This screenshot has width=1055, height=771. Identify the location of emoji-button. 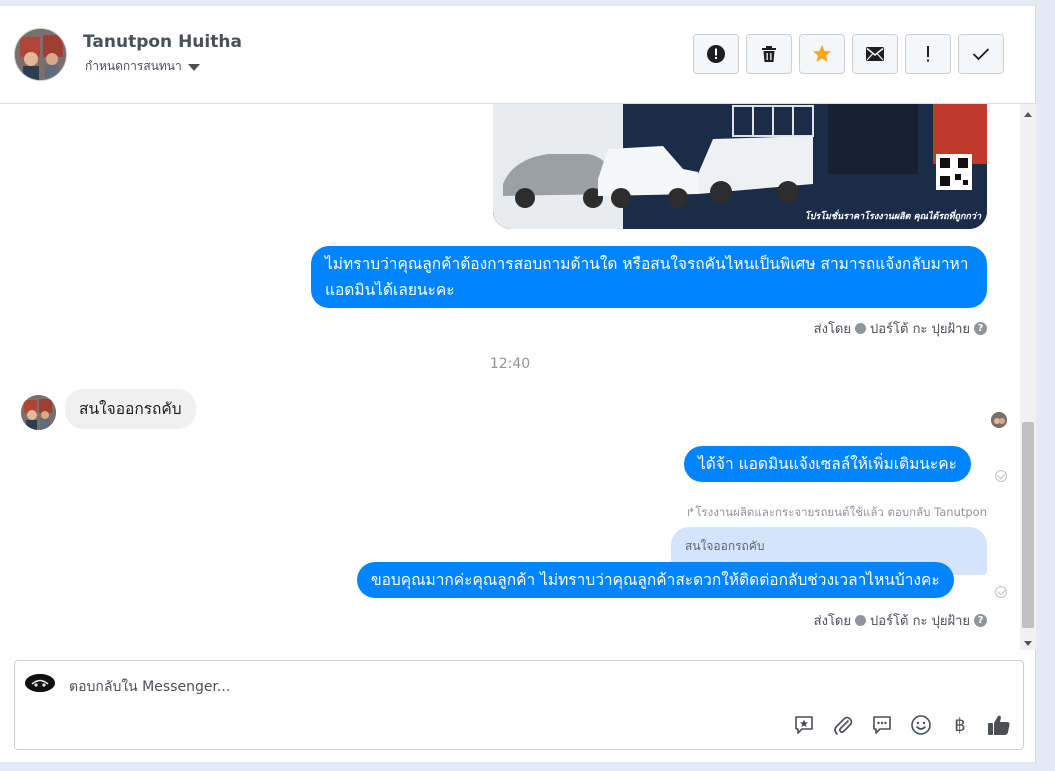
(921, 725).